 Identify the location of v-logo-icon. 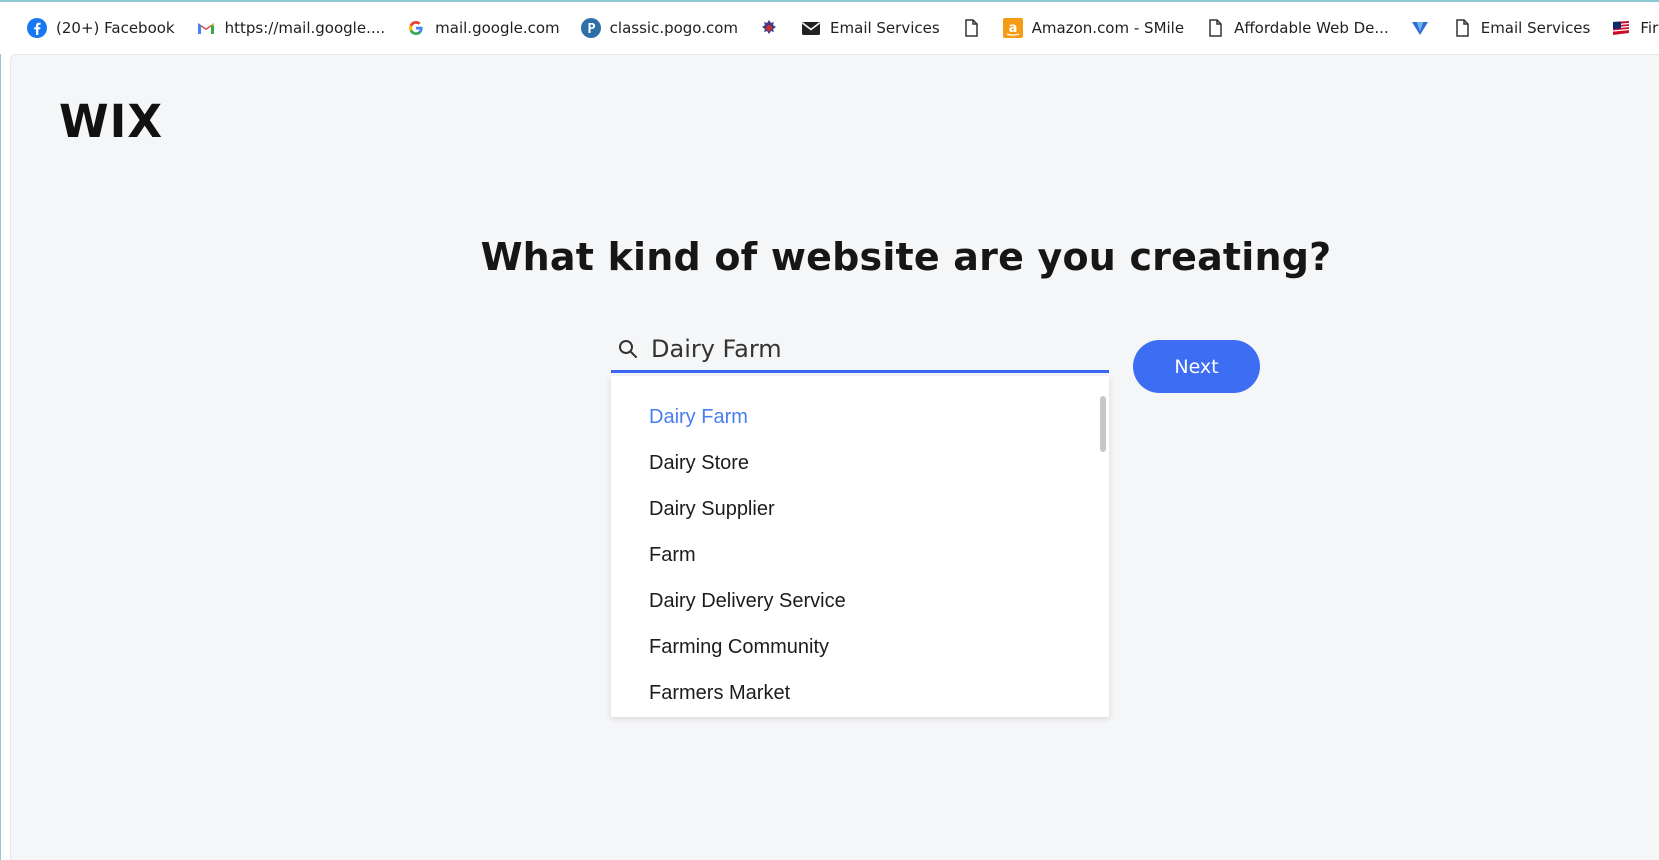
(1420, 28).